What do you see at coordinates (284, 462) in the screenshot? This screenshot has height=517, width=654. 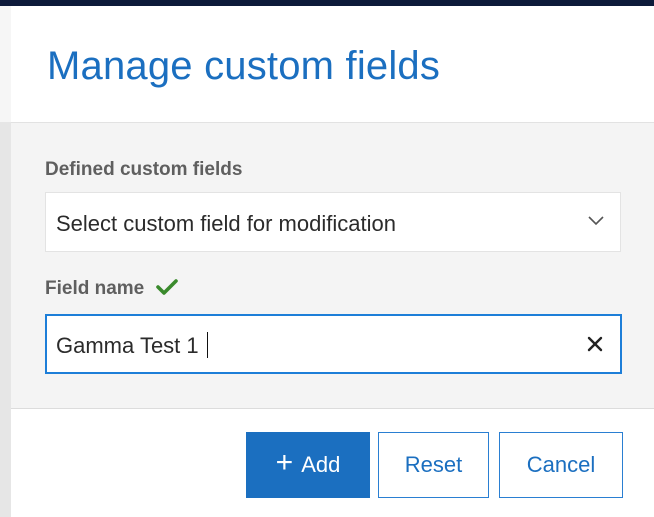 I see `plus-icon: +` at bounding box center [284, 462].